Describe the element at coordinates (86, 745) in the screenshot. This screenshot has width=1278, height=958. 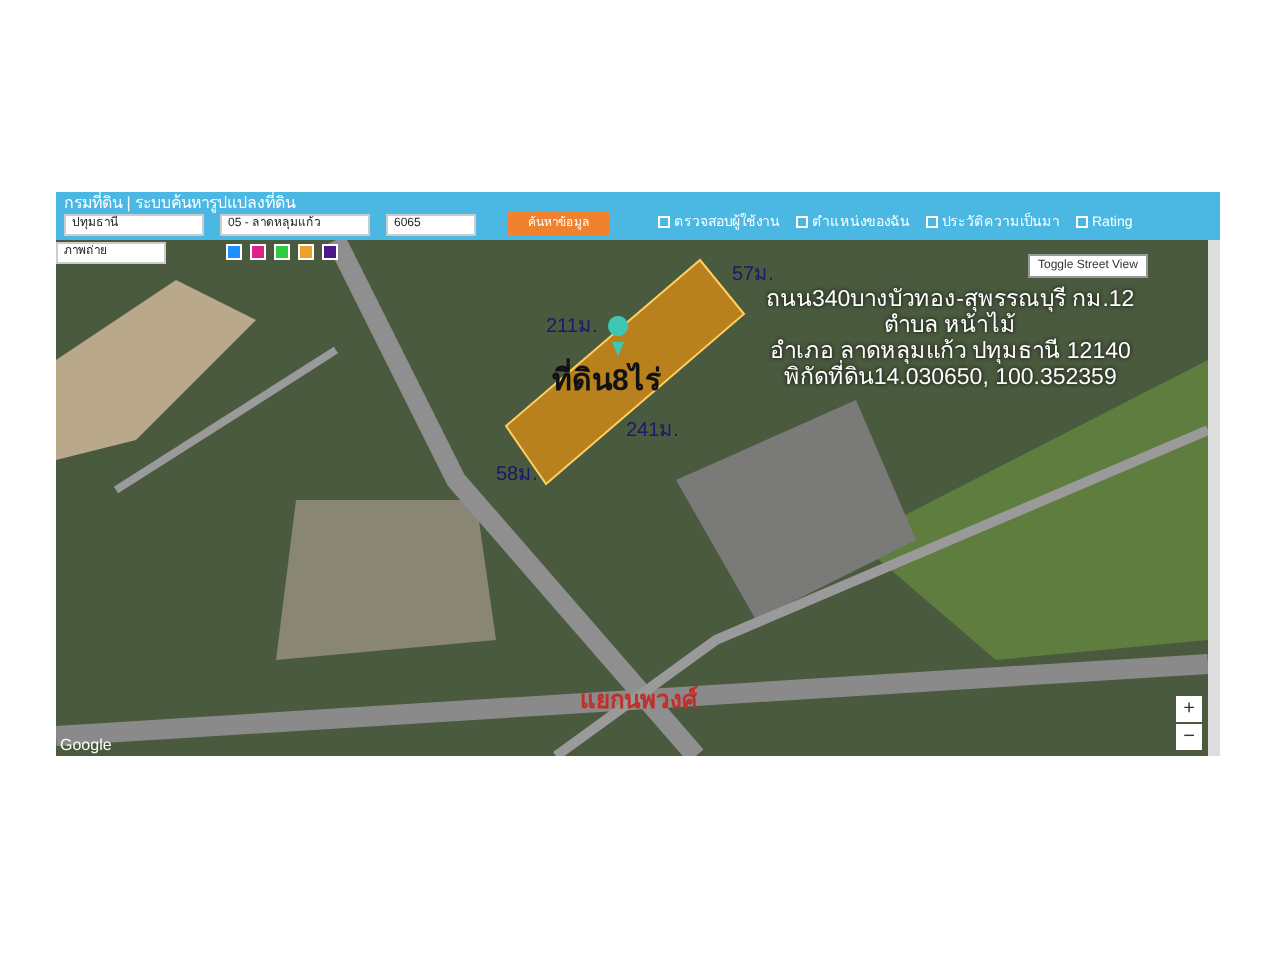
I see `google-logo: Google` at that location.